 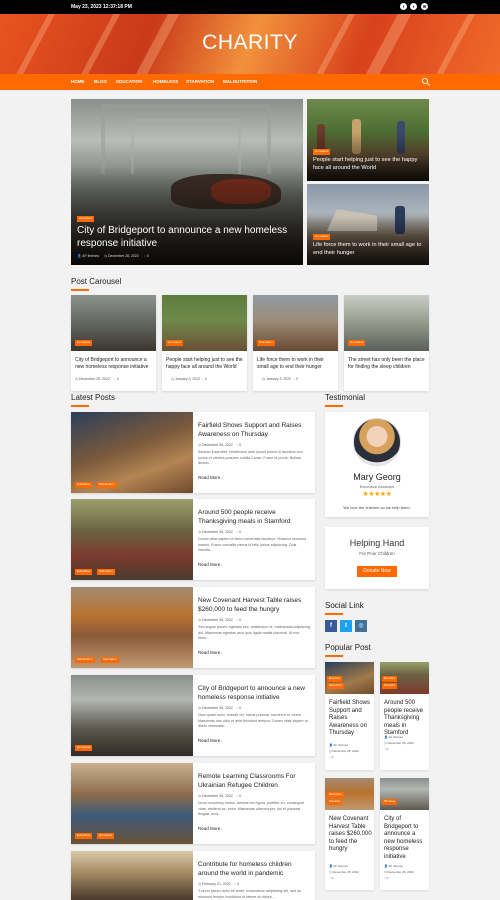 I want to click on instagram-icon: ◎, so click(x=361, y=626).